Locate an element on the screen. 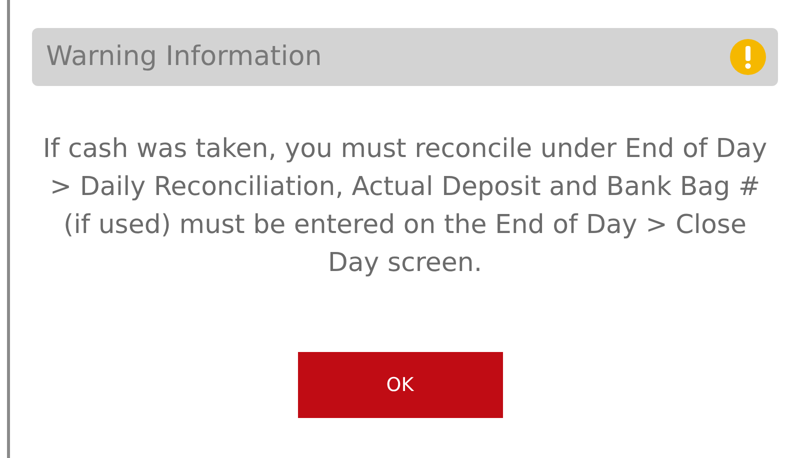 This screenshot has height=458, width=793. ok-button: OK is located at coordinates (400, 385).